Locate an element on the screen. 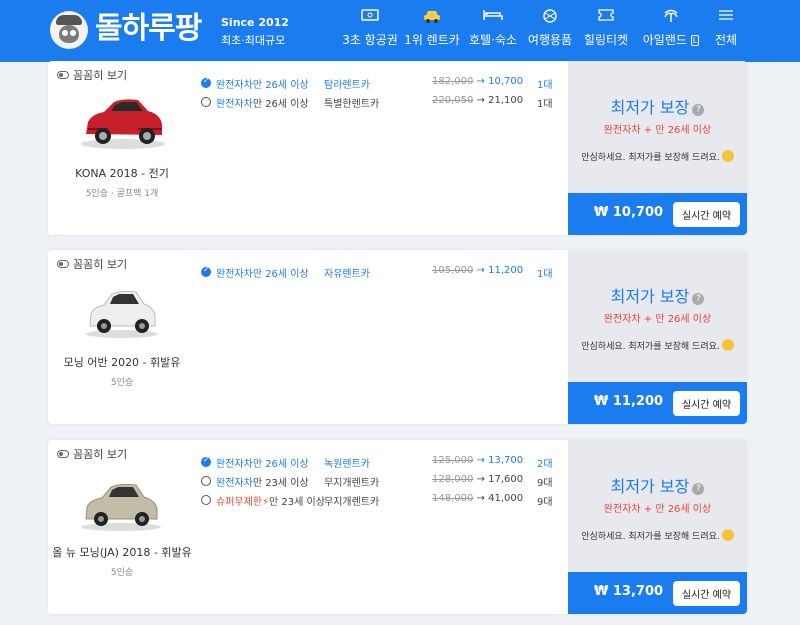 The width and height of the screenshot is (800, 625). sale-price: 17,600 is located at coordinates (506, 479).